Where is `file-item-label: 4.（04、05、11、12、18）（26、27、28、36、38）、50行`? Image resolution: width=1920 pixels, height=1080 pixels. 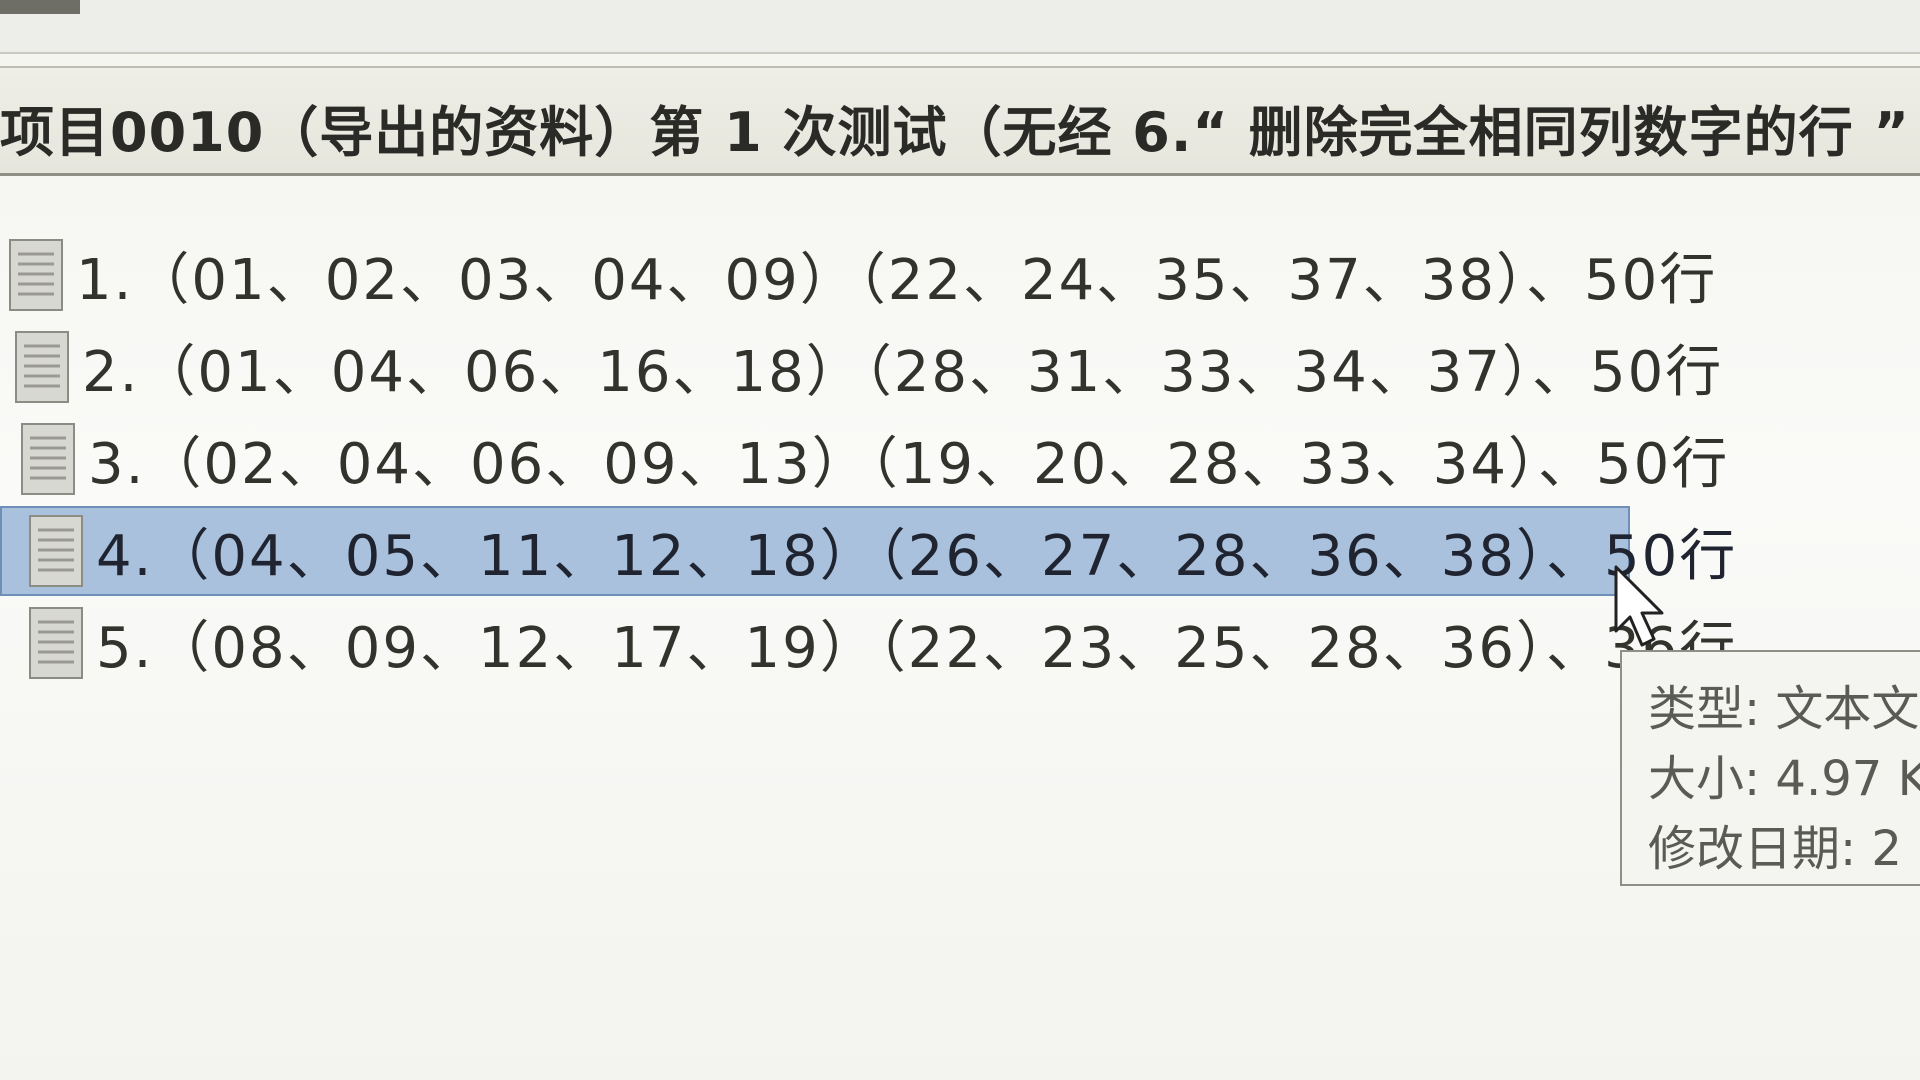
file-item-label: 4.（04、05、11、12、18）（26、27、28、36、38）、50行 is located at coordinates (917, 556).